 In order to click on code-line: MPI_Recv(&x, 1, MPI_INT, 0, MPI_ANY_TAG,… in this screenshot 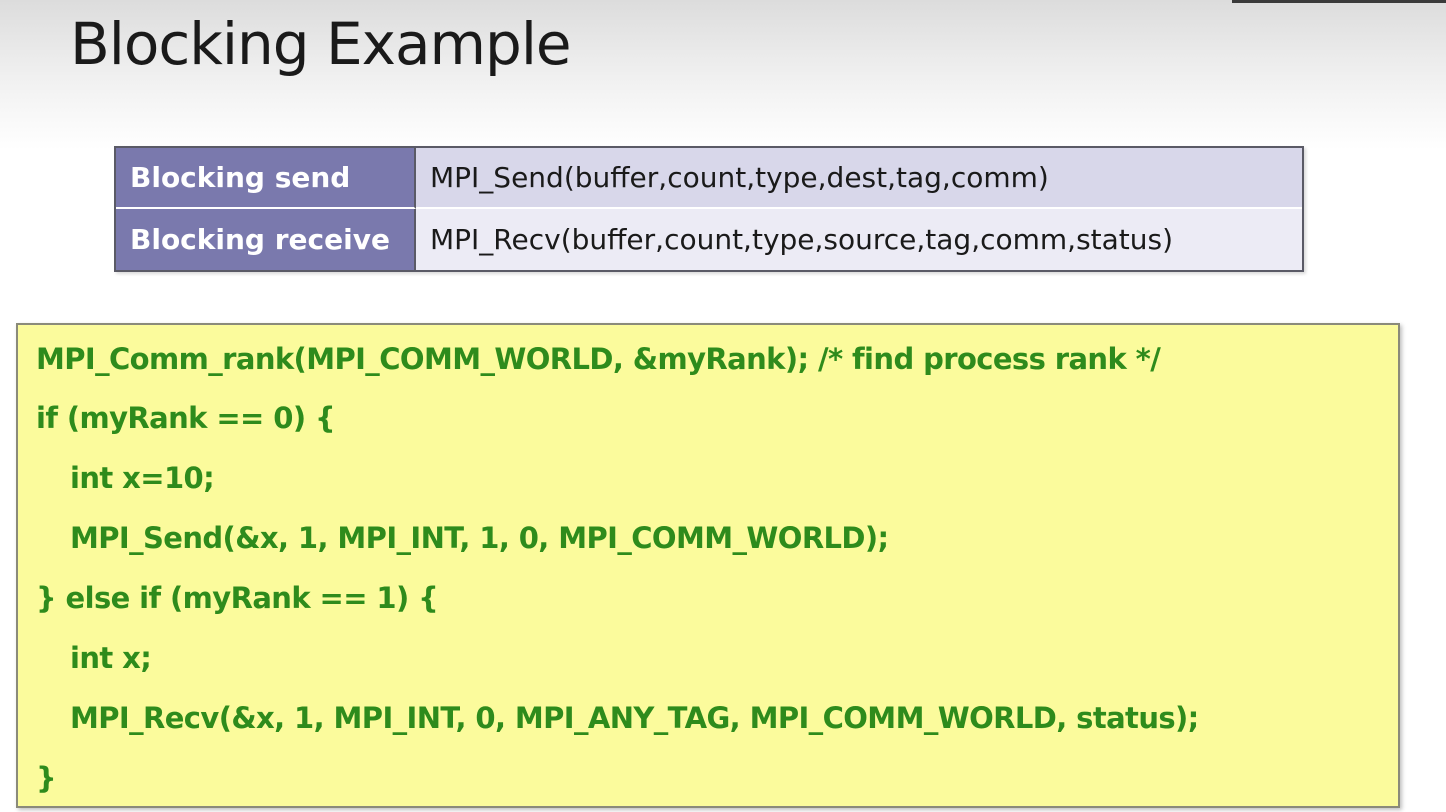, I will do `click(634, 718)`.